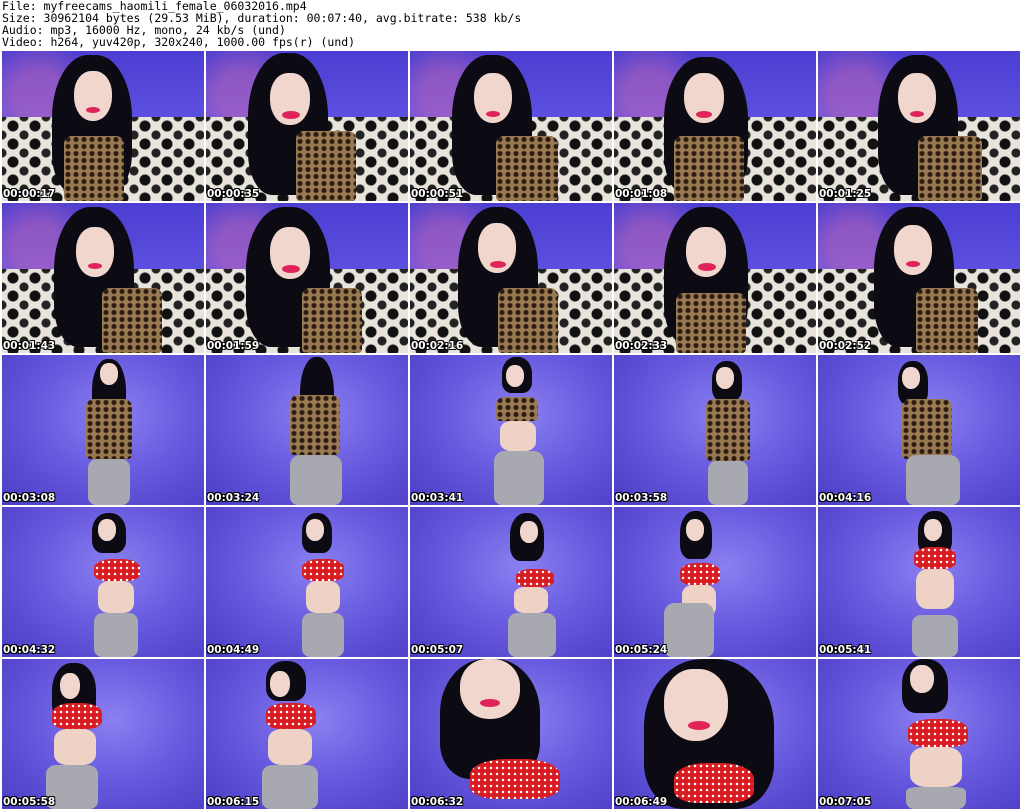  I want to click on thumbnail: 00:01:43, so click(103, 278).